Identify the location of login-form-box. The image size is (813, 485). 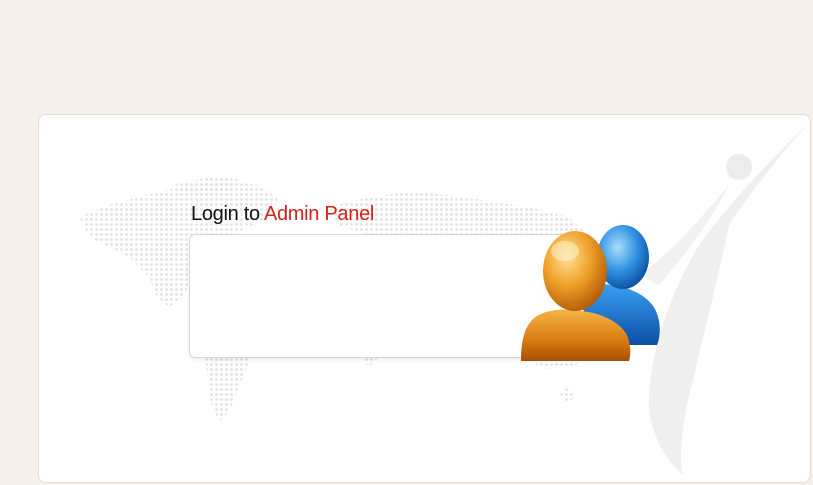
(379, 296).